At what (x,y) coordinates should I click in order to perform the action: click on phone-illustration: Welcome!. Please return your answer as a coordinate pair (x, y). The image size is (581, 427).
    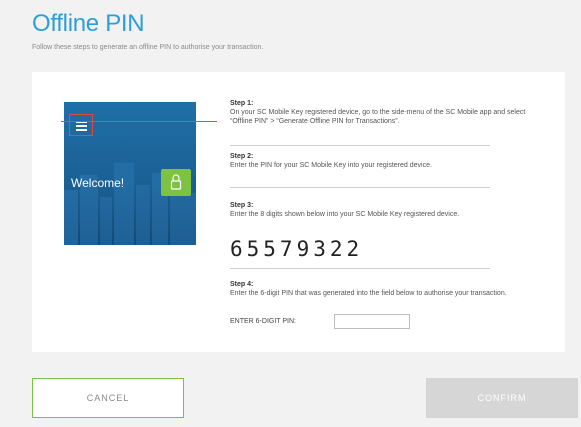
    Looking at the image, I should click on (130, 173).